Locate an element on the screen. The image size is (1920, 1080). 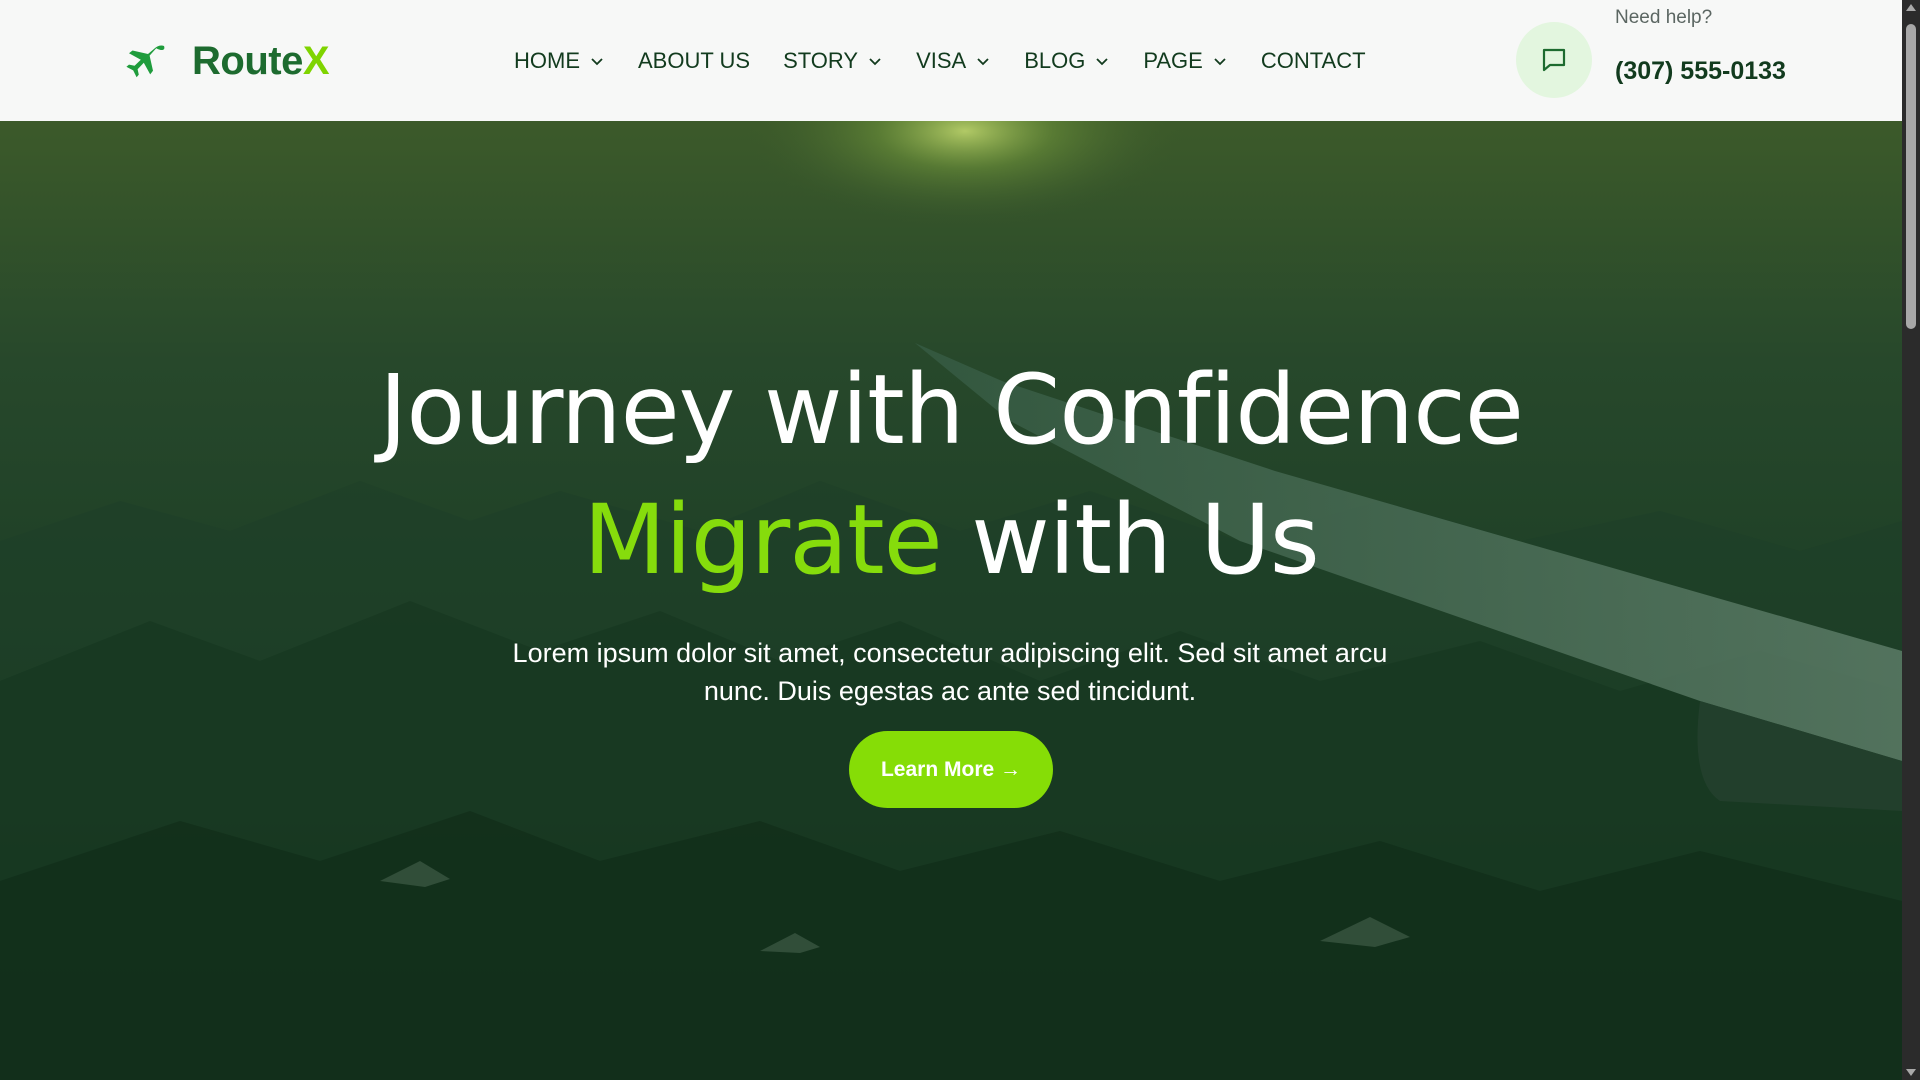
nav-item-about-us: ABOUT US is located at coordinates (694, 61).